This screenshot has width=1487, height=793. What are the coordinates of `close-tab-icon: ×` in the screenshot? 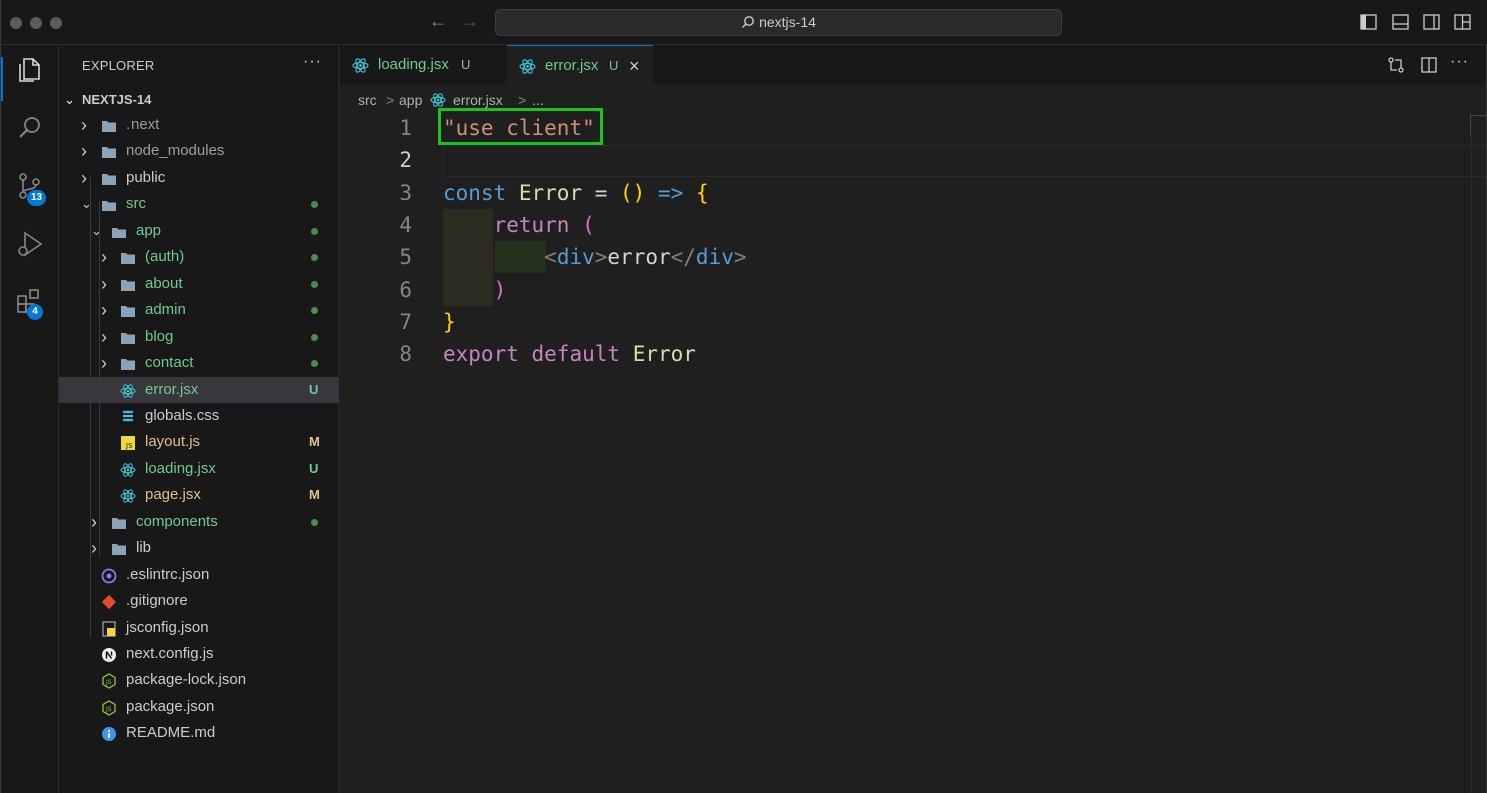 It's located at (634, 66).